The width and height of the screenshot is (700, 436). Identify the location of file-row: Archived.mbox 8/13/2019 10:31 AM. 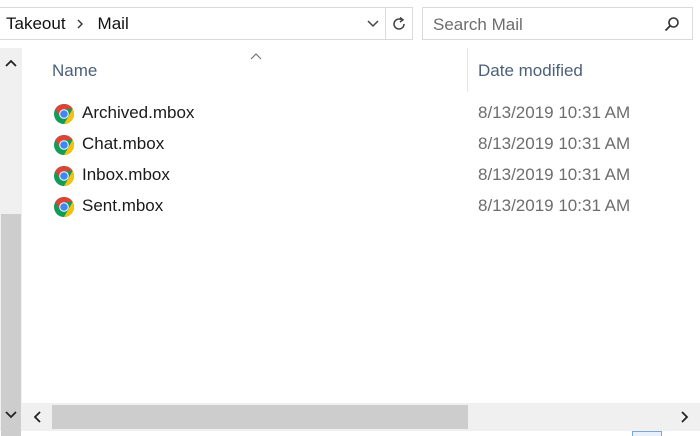
(350, 113).